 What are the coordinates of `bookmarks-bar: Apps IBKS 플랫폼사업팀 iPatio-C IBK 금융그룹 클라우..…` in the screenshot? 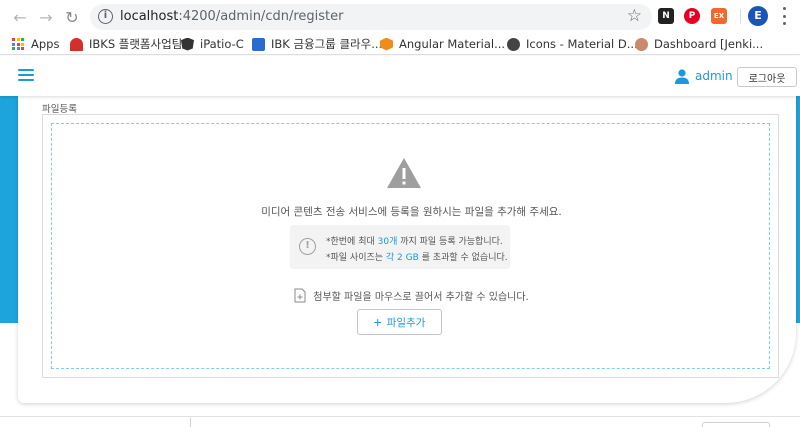 It's located at (400, 44).